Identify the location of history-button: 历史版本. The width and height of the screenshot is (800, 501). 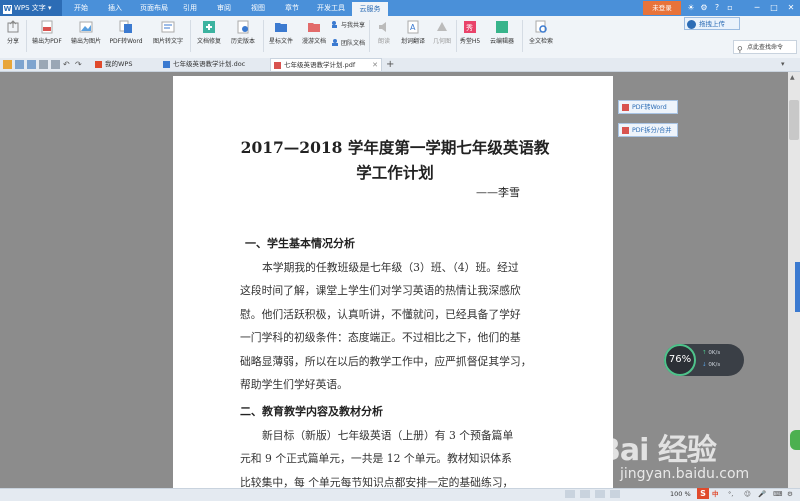
(243, 37).